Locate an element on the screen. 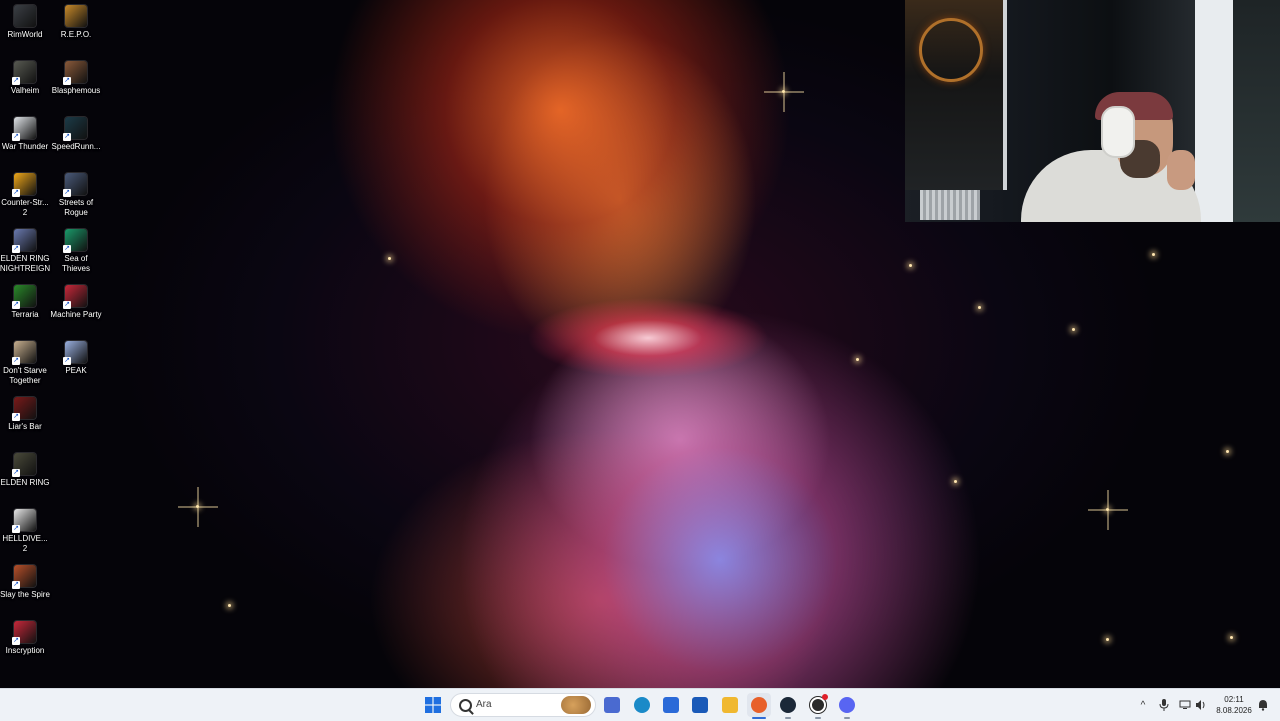  discord-icon is located at coordinates (847, 705).